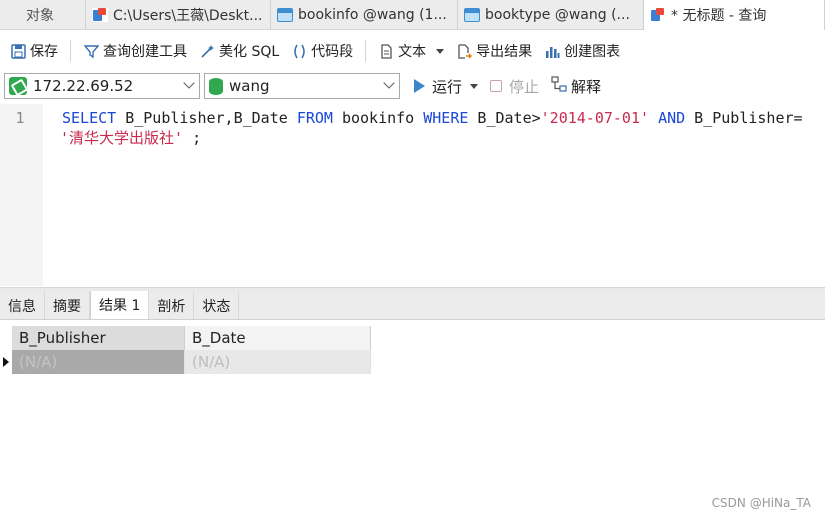  Describe the element at coordinates (102, 86) in the screenshot. I see `server-select: 172.22.69.52` at that location.